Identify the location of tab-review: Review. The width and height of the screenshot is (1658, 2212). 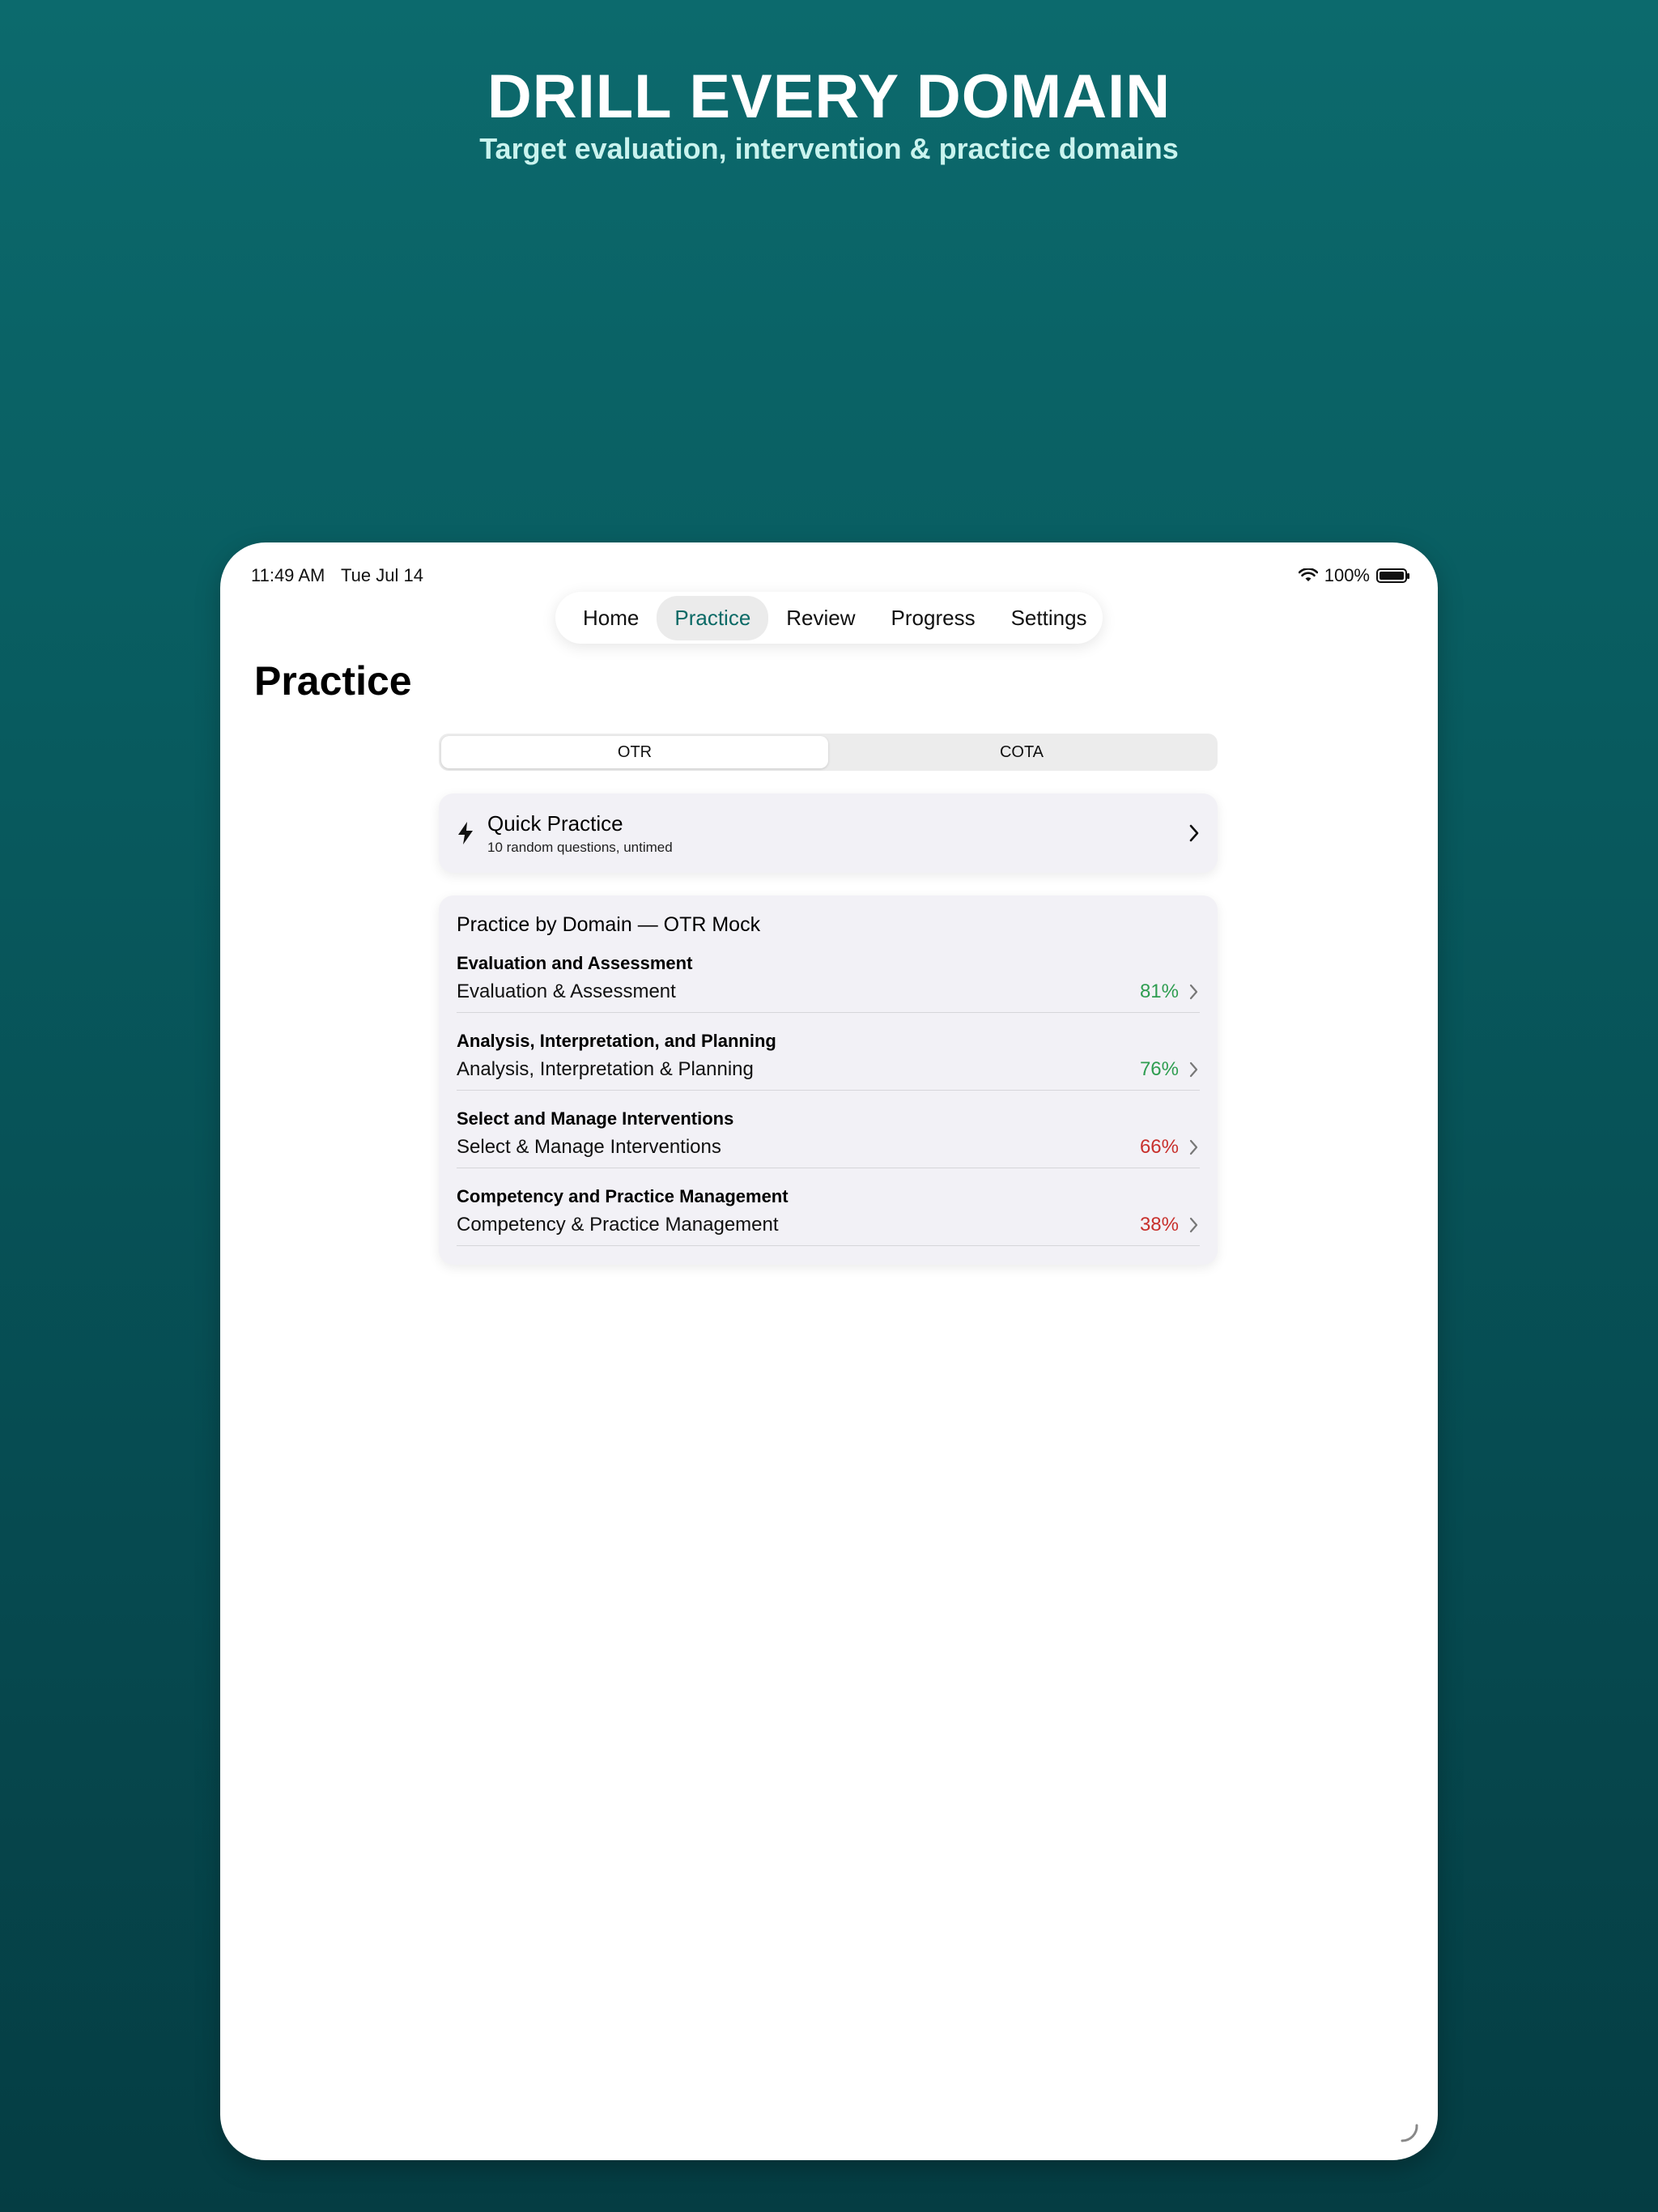
(820, 618).